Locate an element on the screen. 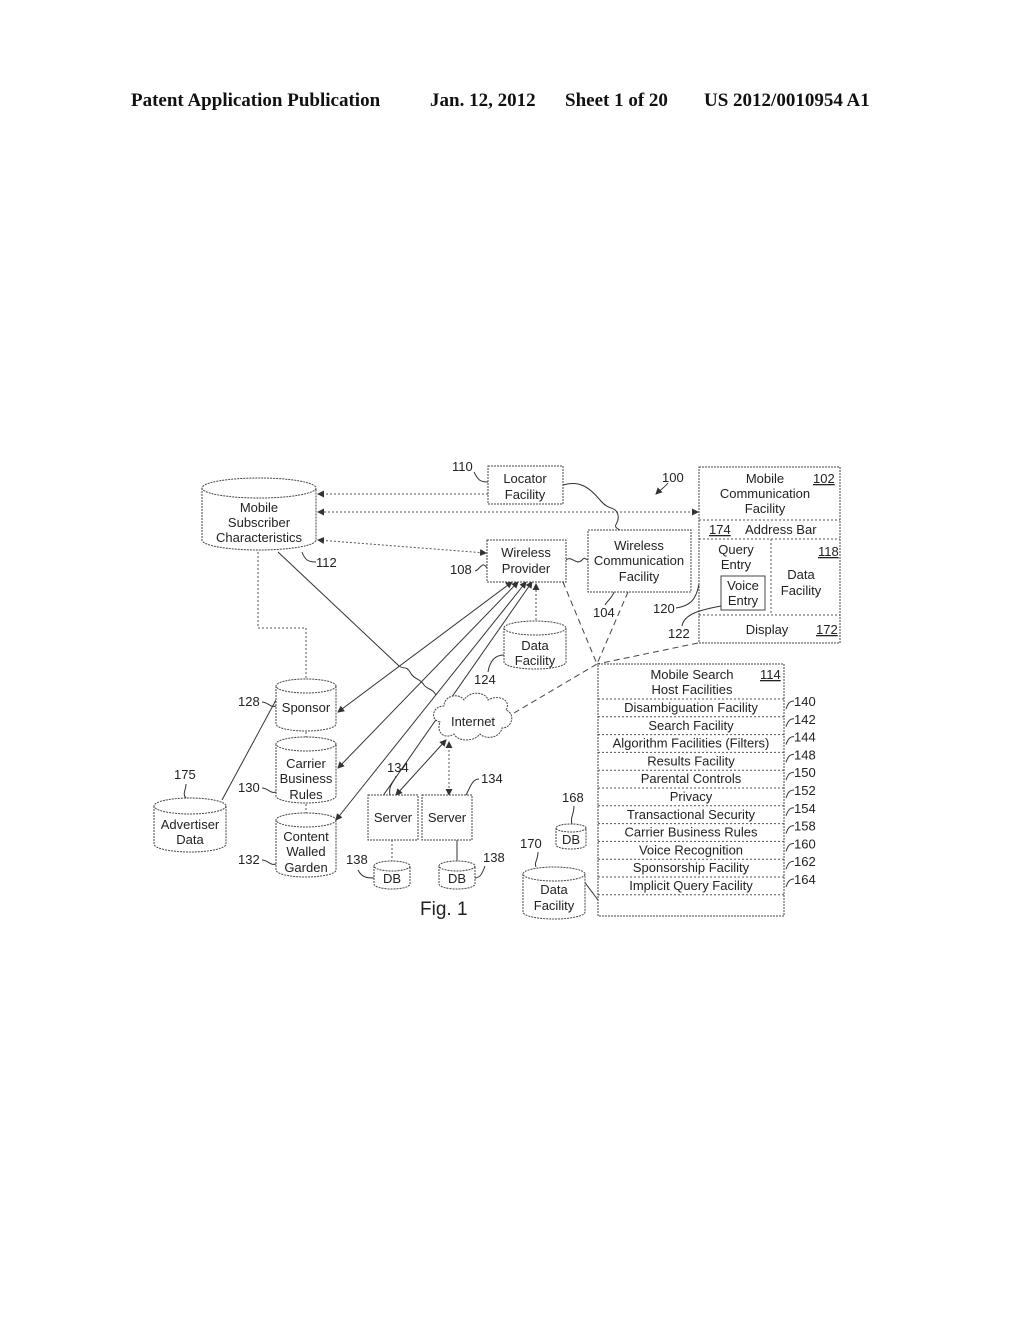 The image size is (1024, 1320). ref-number: 172 is located at coordinates (827, 629).